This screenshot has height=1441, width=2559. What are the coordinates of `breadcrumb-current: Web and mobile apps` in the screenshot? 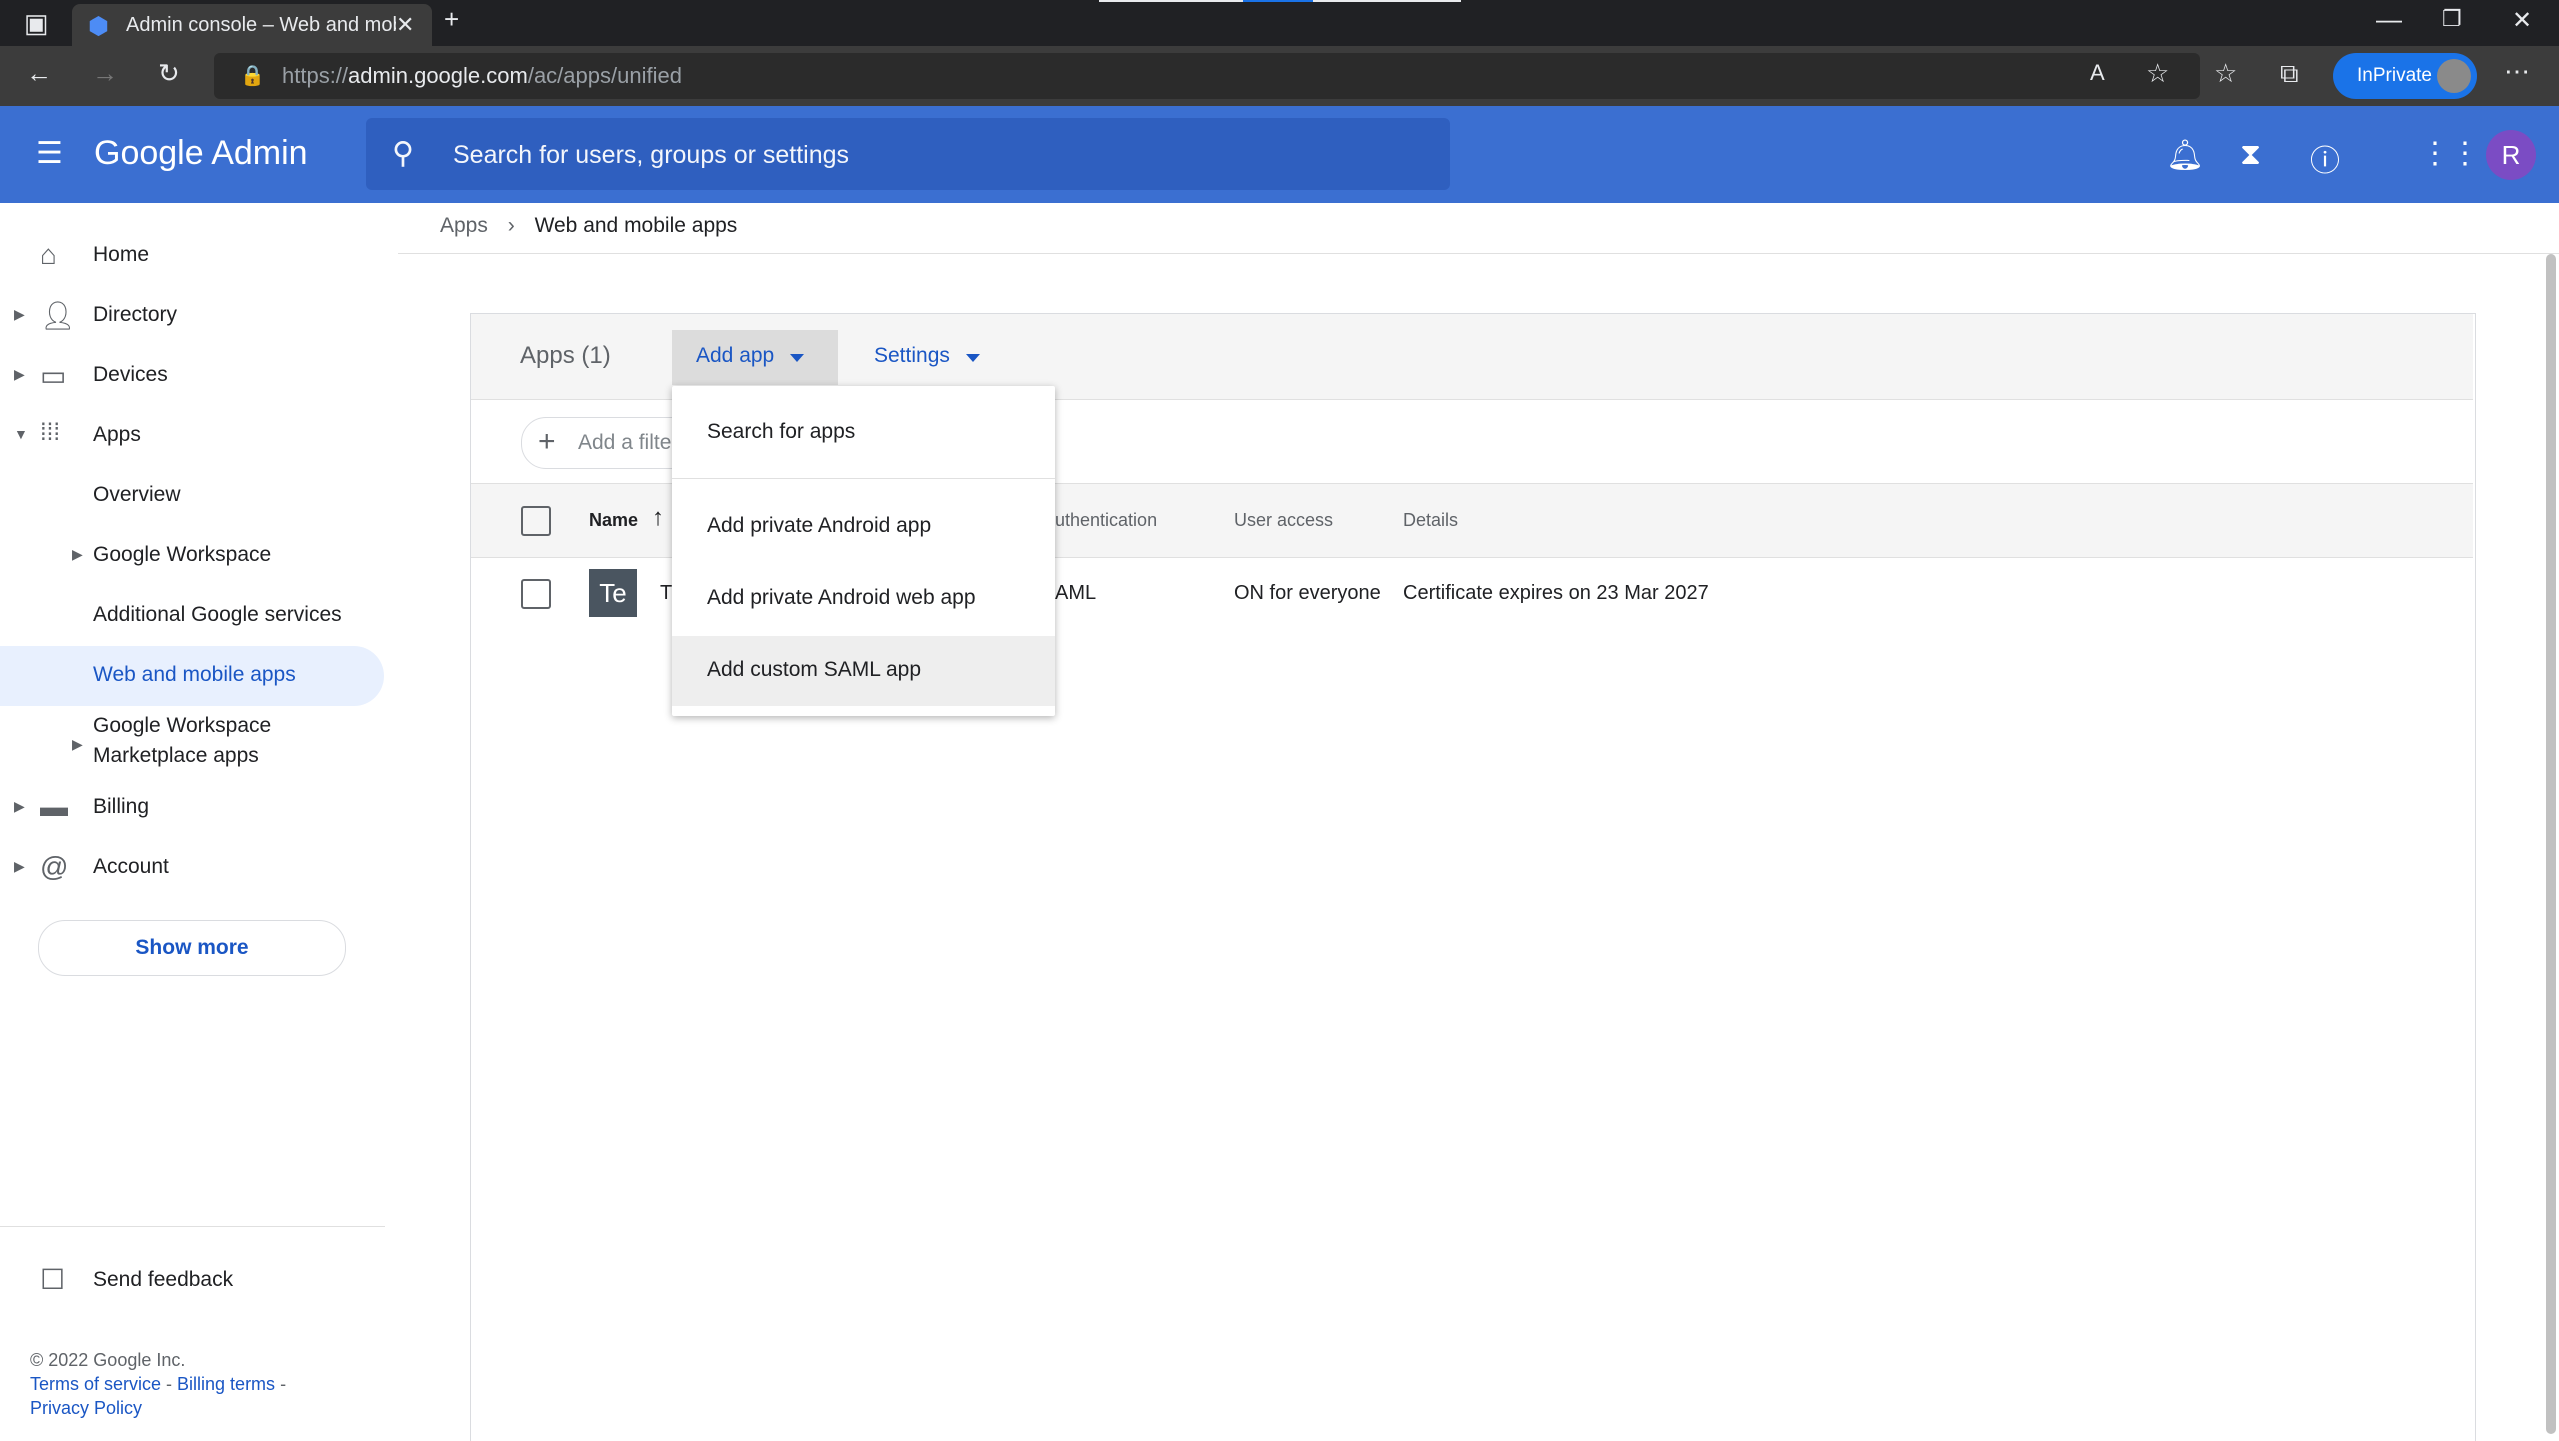 It's located at (636, 225).